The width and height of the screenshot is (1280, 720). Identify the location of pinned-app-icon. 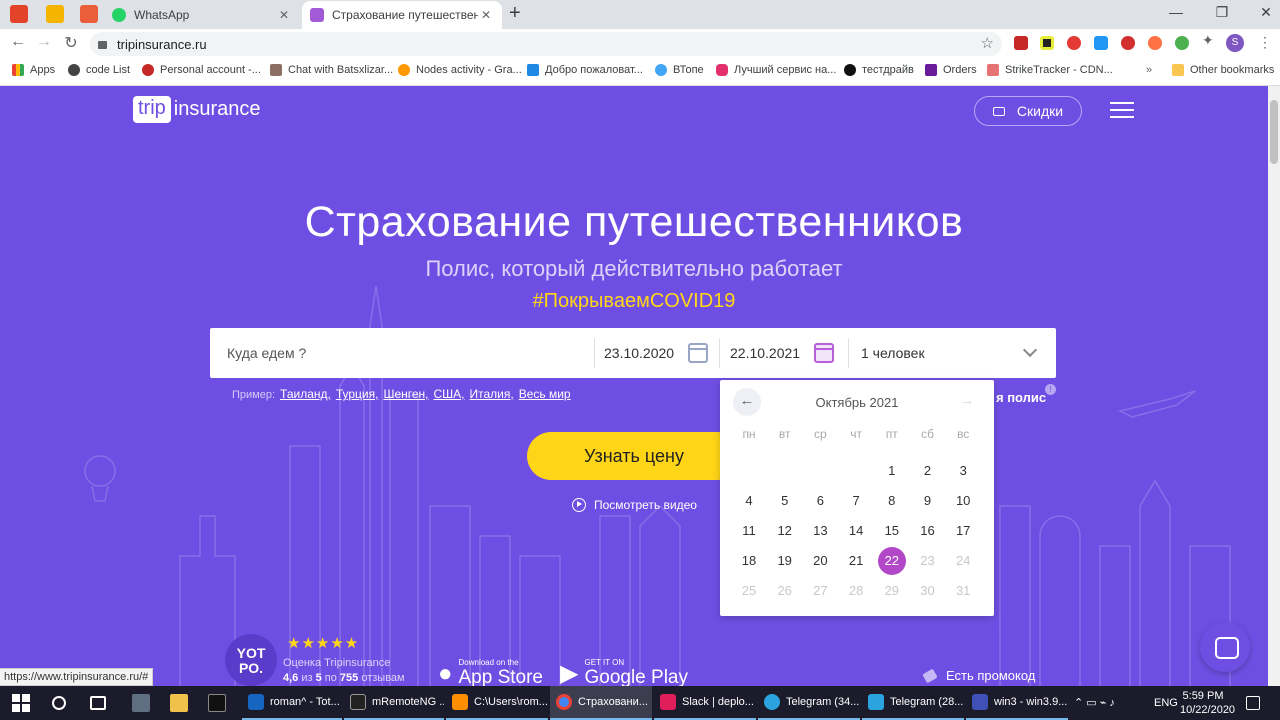
(141, 703).